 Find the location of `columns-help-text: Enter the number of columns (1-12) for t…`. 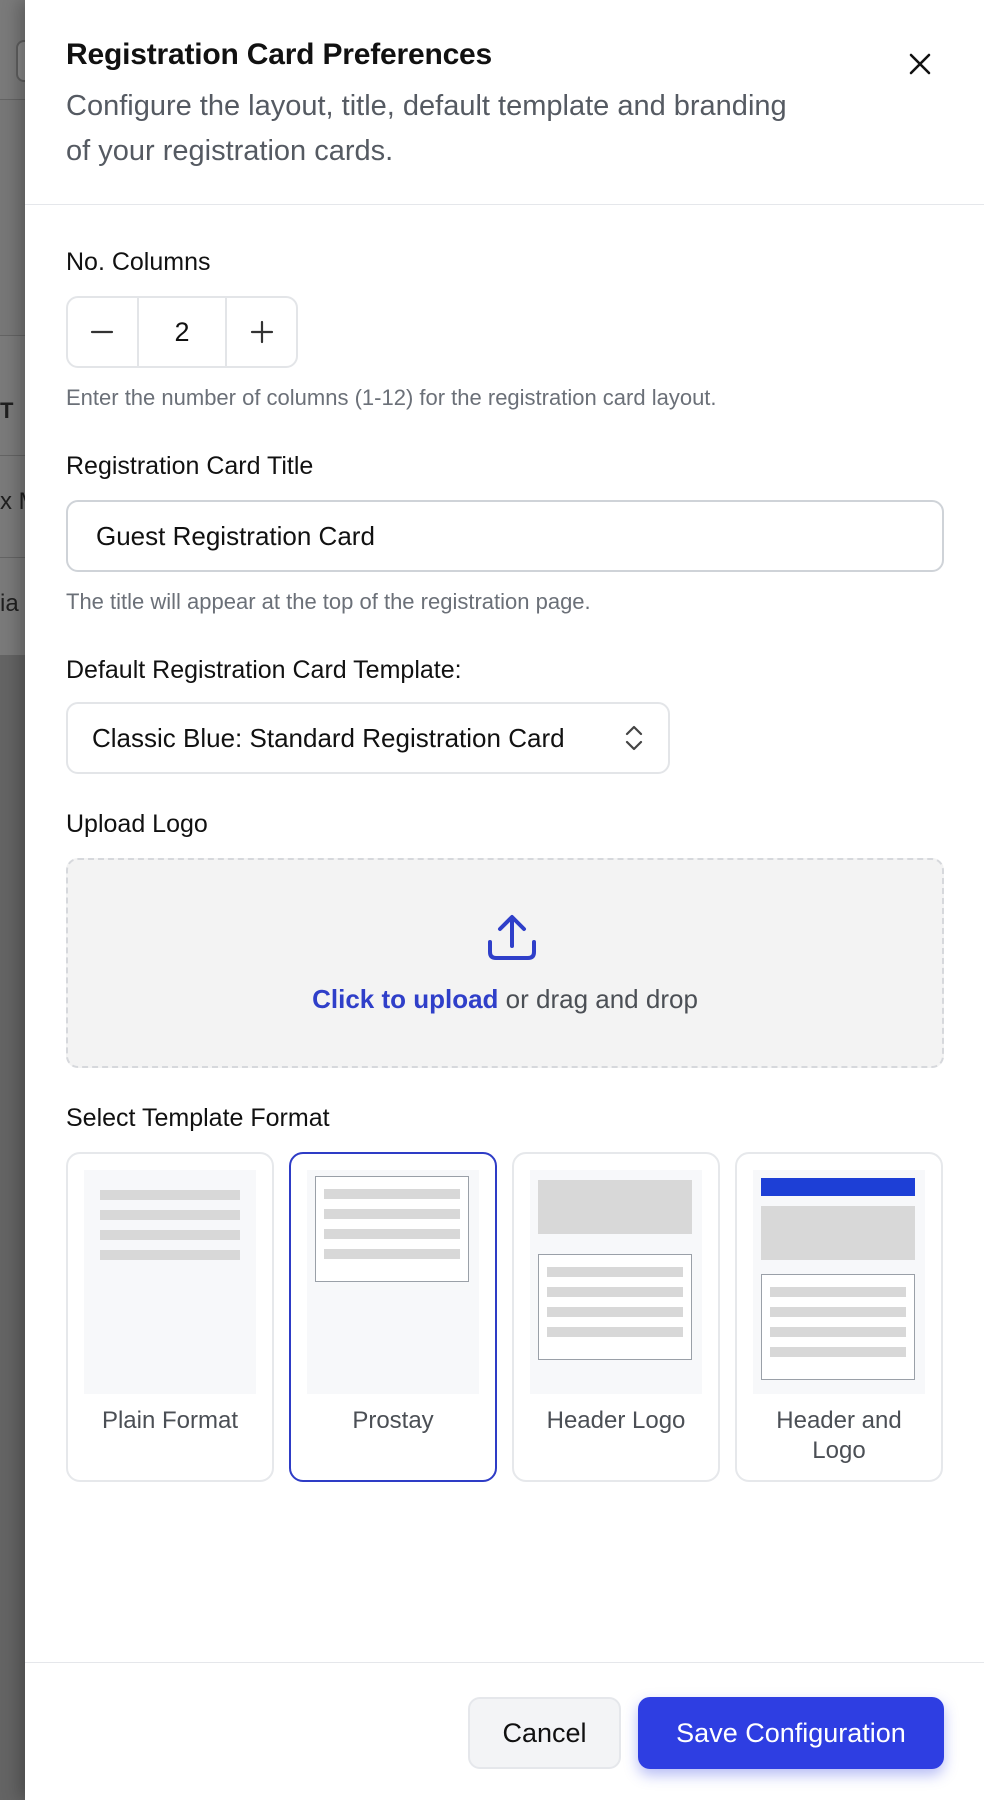

columns-help-text: Enter the number of columns (1-12) for t… is located at coordinates (391, 397).